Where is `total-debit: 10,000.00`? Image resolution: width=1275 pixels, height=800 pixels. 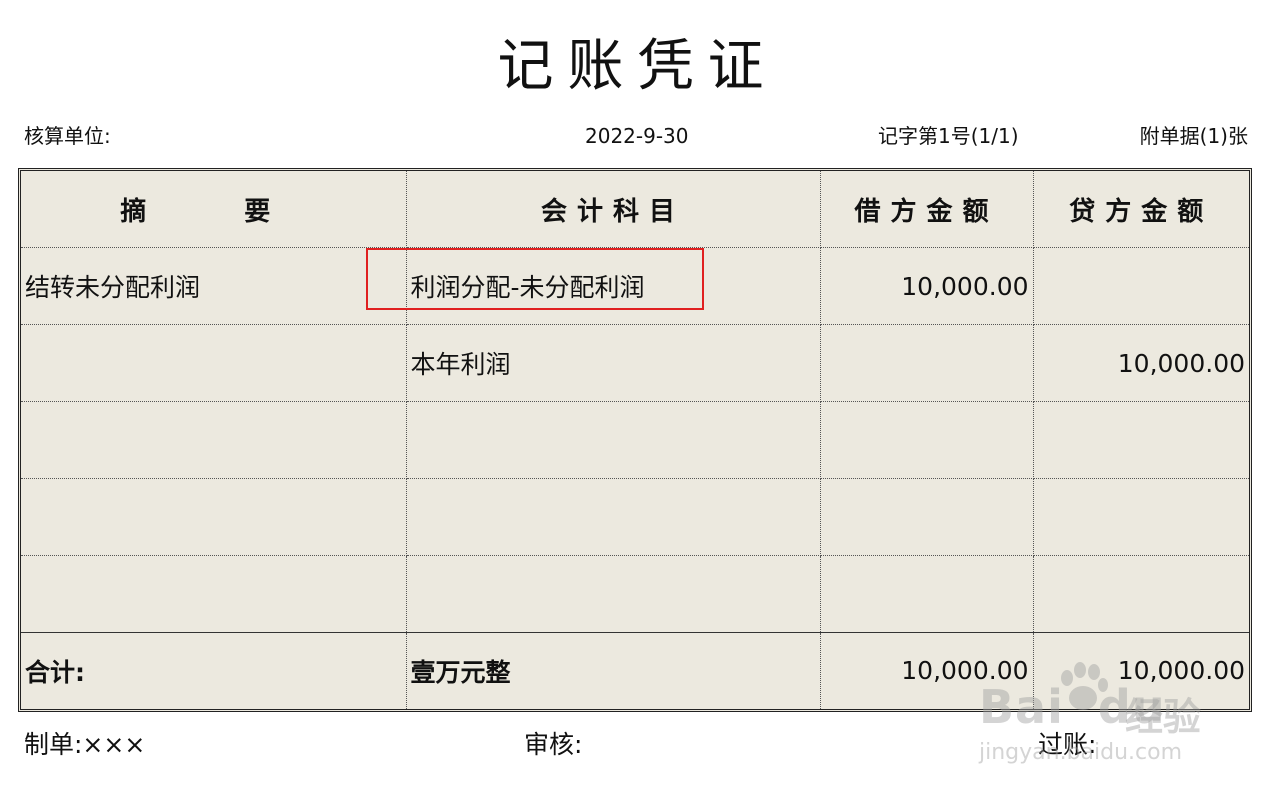 total-debit: 10,000.00 is located at coordinates (926, 670).